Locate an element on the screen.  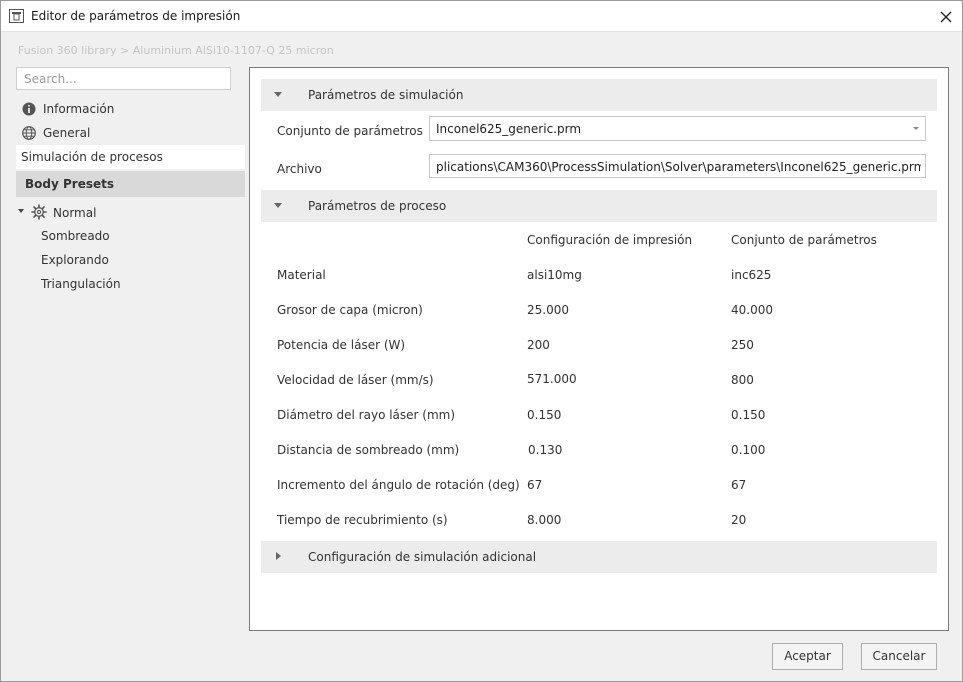
column-header-paramset: Conjunto de parámetros is located at coordinates (804, 240).